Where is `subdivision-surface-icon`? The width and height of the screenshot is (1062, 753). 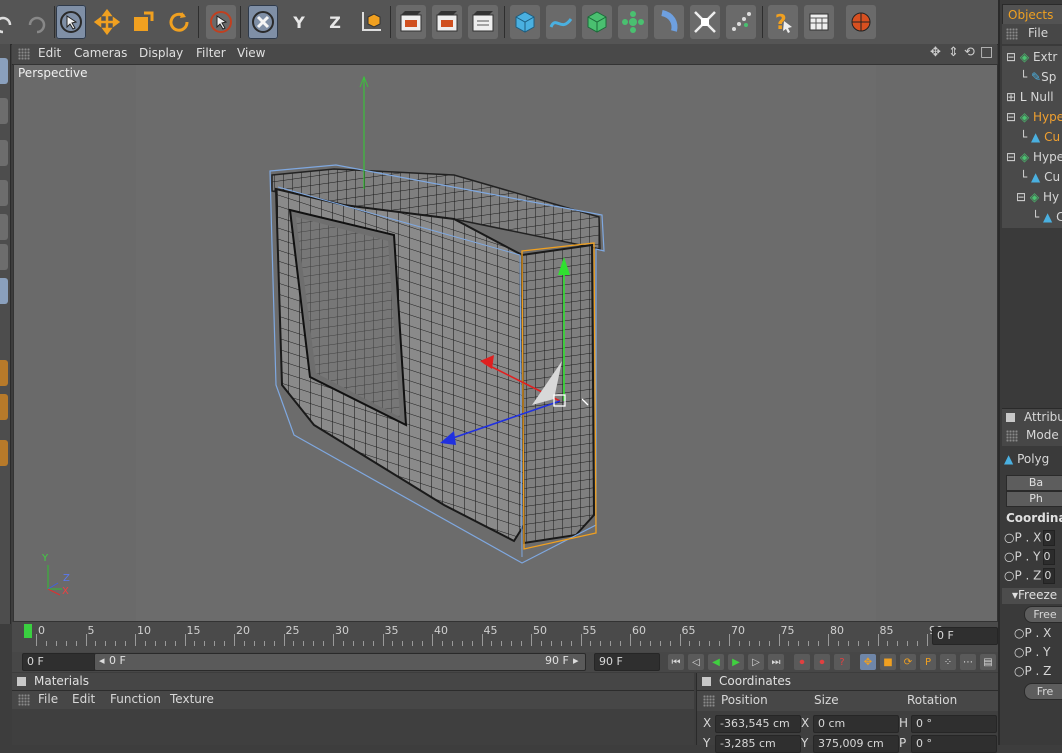 subdivision-surface-icon is located at coordinates (597, 22).